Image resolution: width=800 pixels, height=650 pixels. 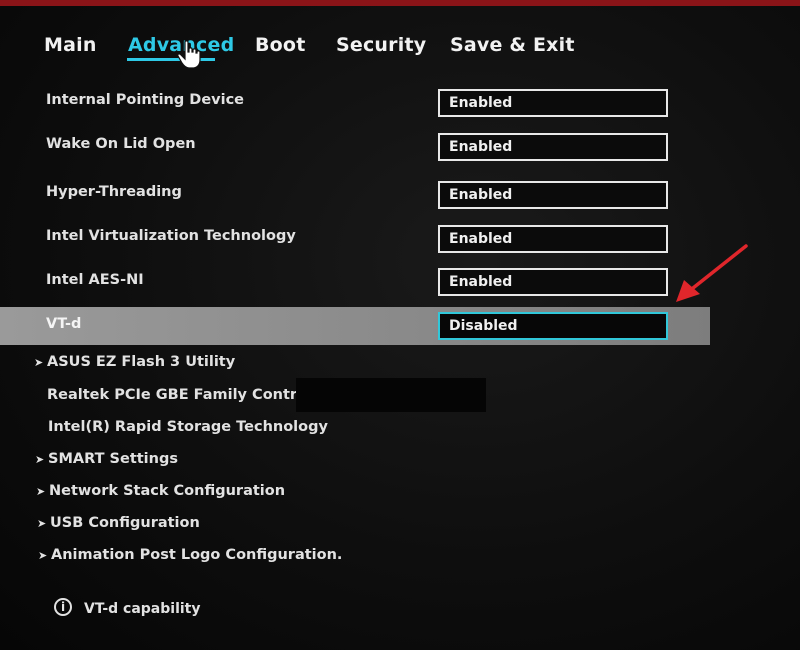 I want to click on setting-label-intel-aes-ni: Intel AES-NI, so click(x=95, y=280).